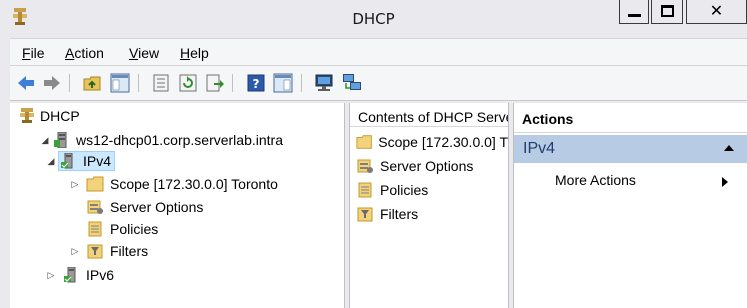 The image size is (747, 308). Describe the element at coordinates (373, 19) in the screenshot. I see `title-bar: DHCP ✕` at that location.